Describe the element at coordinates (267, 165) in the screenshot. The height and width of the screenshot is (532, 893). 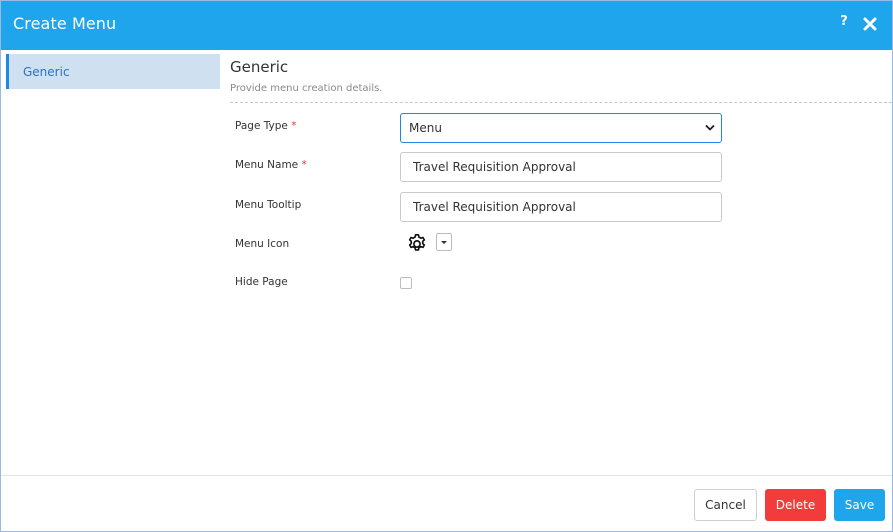
I see `menu-name-label-text: Menu Name` at that location.